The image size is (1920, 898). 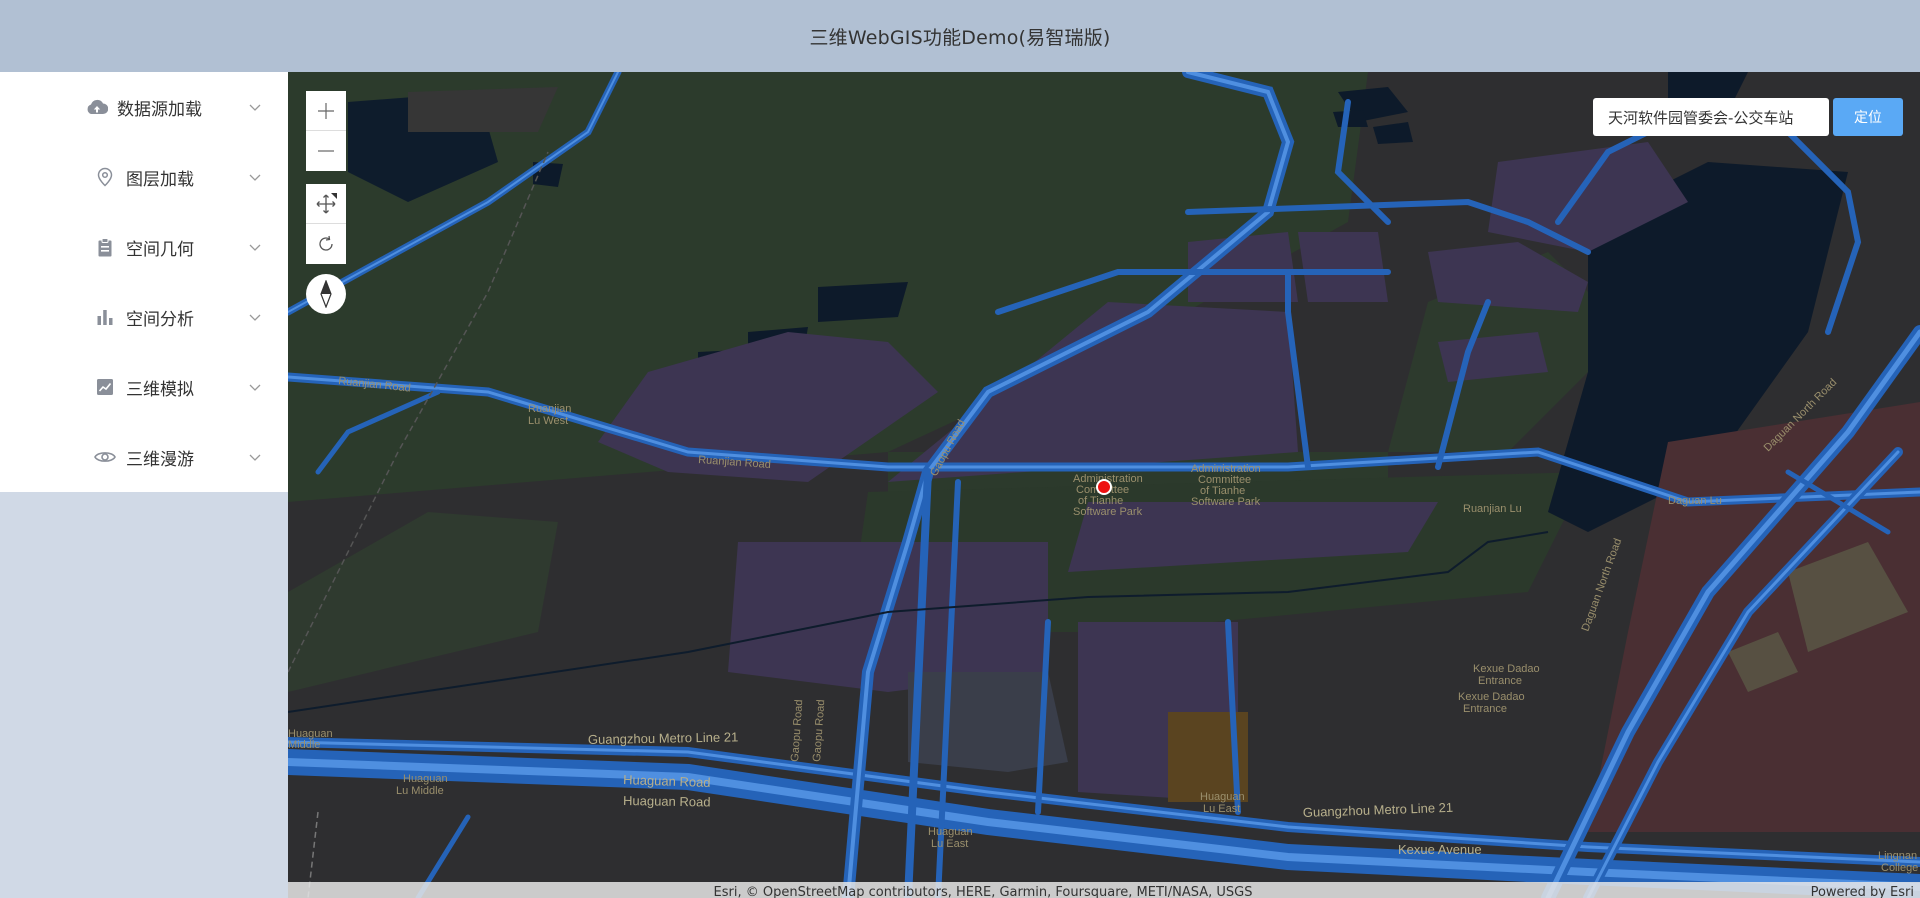 What do you see at coordinates (663, 738) in the screenshot?
I see `map-label: Guangzhou Metro Line 21` at bounding box center [663, 738].